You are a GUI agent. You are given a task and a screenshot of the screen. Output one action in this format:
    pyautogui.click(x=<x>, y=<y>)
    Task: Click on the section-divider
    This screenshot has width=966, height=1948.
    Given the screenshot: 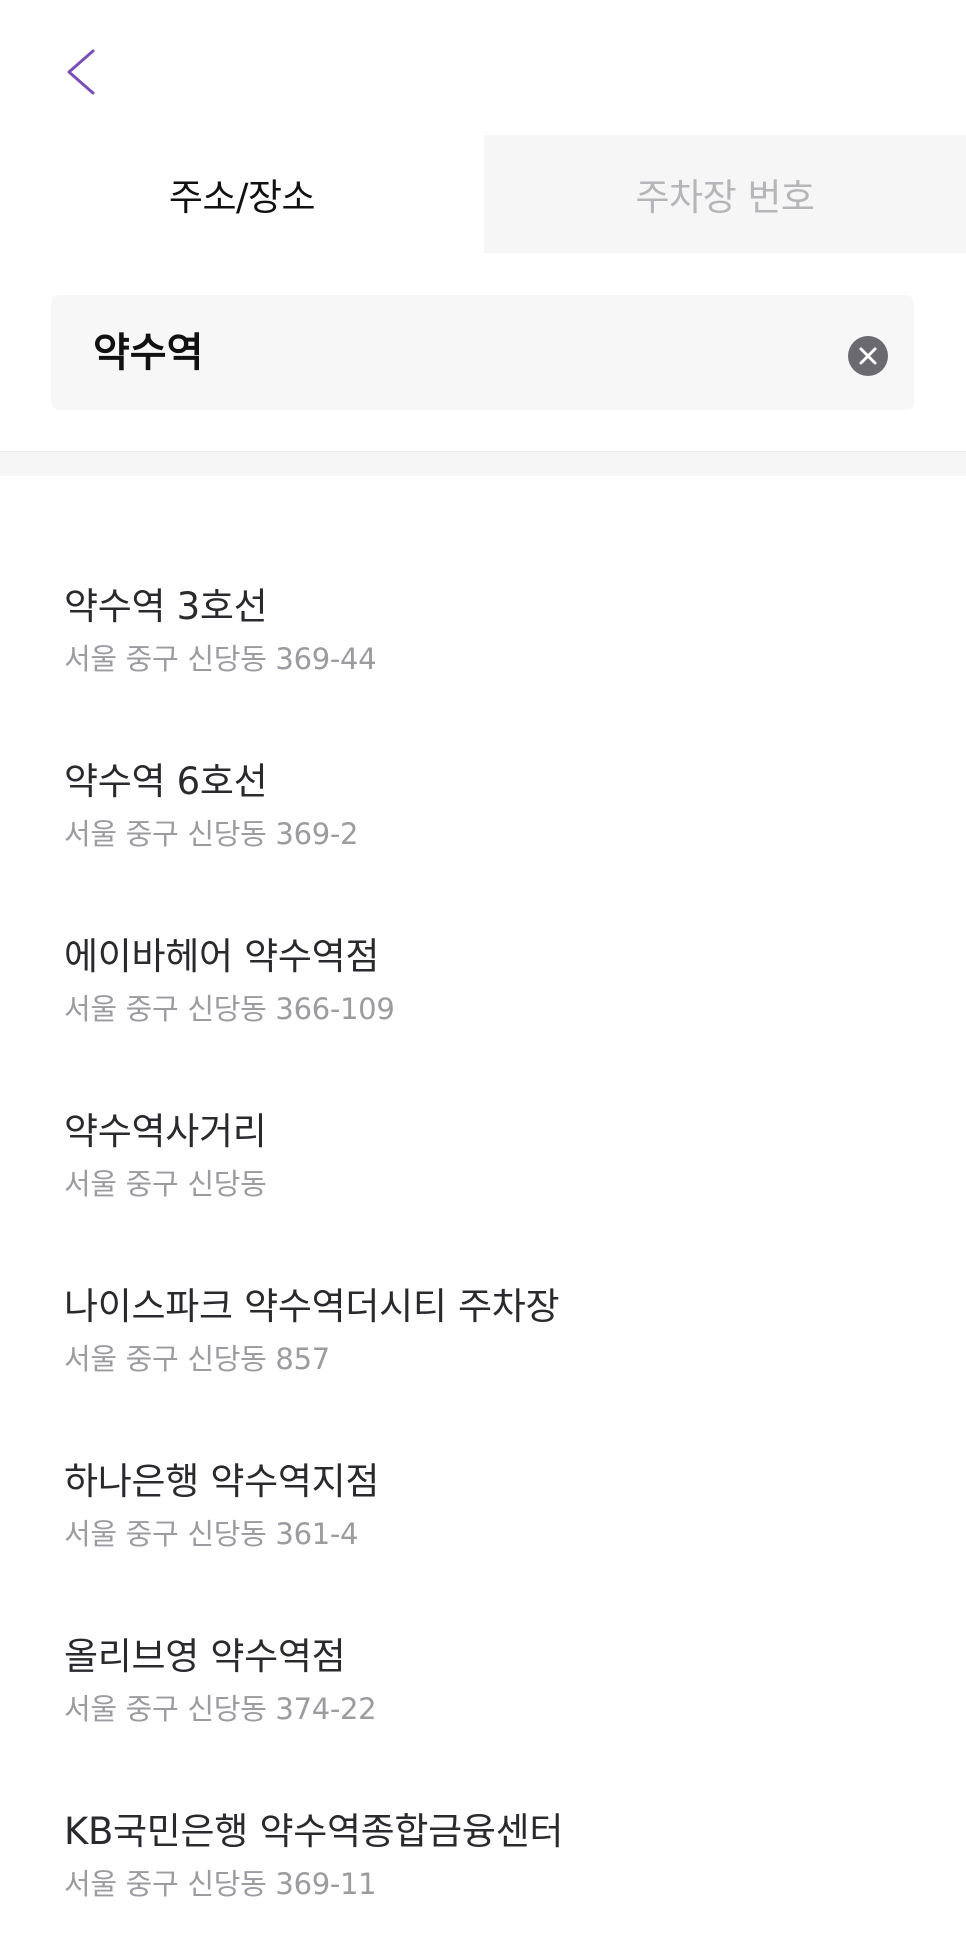 What is the action you would take?
    pyautogui.click(x=483, y=463)
    